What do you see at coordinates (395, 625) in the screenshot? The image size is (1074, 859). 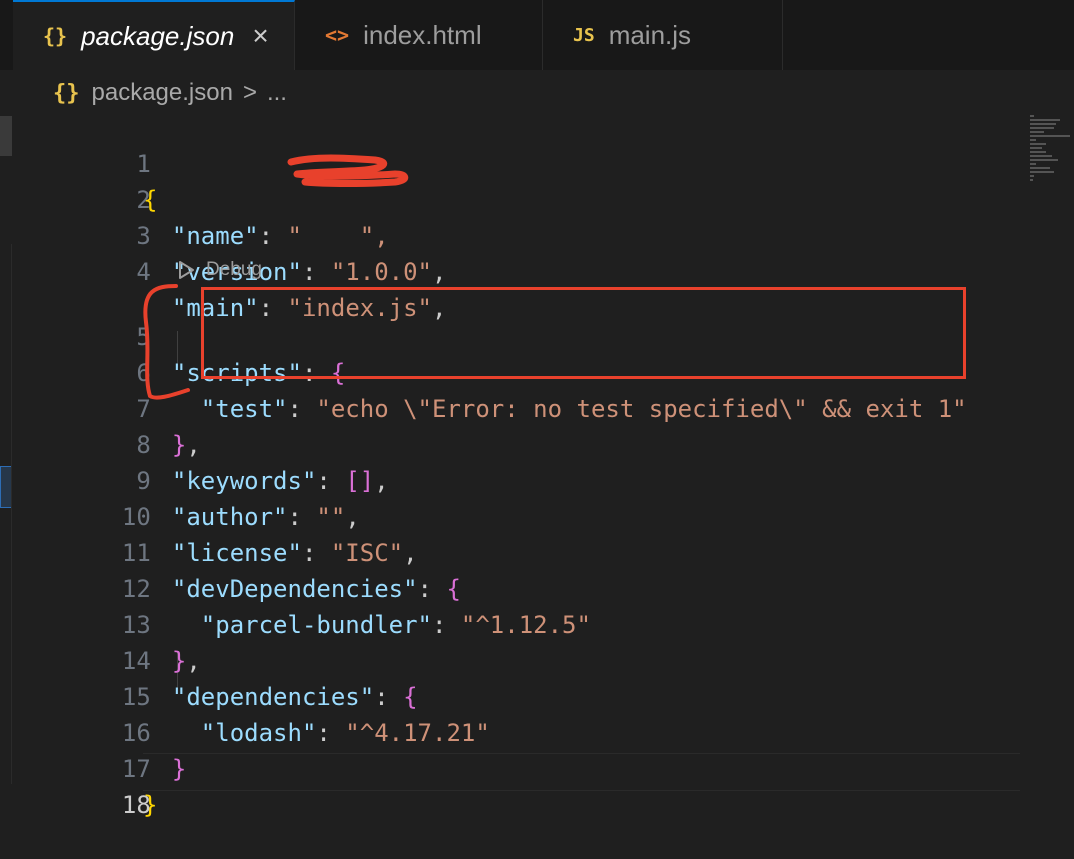 I see `code-text: "parcel-bundler": "^1.12.5"` at bounding box center [395, 625].